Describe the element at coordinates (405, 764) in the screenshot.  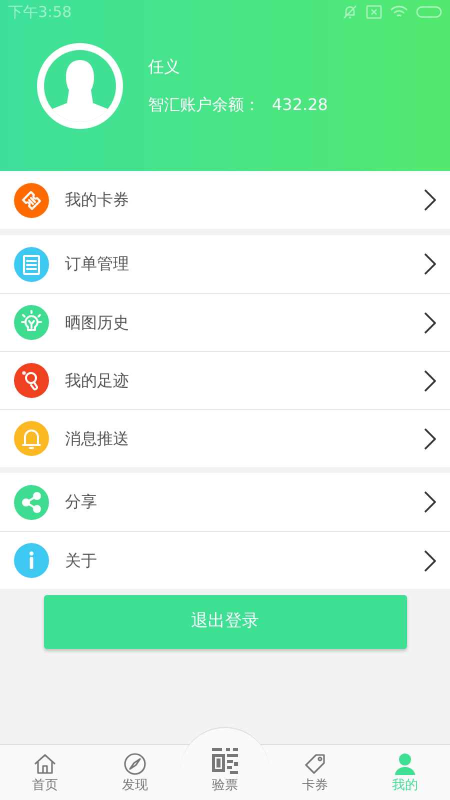
I see `user-icon` at that location.